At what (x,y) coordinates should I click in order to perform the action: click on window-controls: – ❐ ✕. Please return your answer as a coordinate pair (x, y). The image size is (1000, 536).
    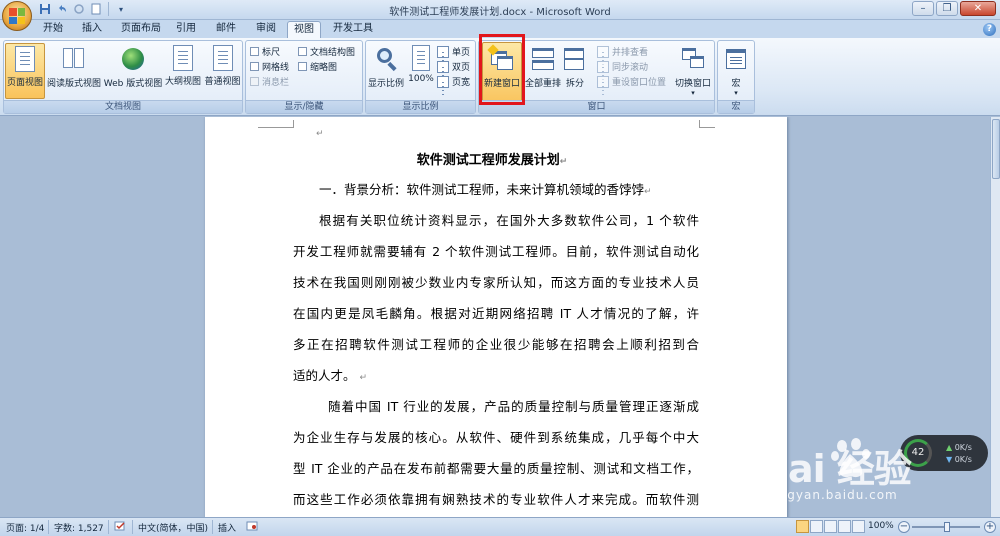
    Looking at the image, I should click on (954, 8).